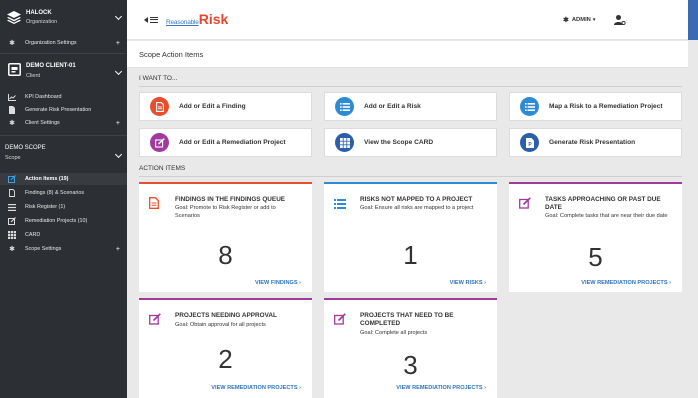  I want to click on action-label: Add or Edit a Risk, so click(392, 106).